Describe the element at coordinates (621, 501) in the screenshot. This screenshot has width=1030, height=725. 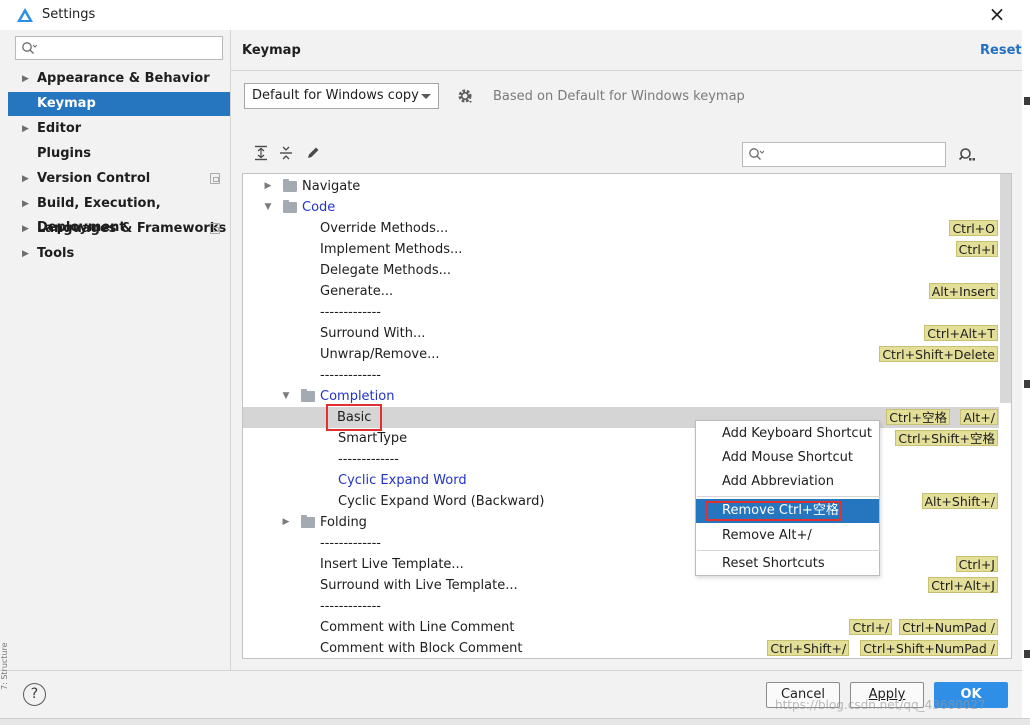
I see `tree-action-row: Cyclic Expand Word (Backward) Alt+Shift+/` at that location.